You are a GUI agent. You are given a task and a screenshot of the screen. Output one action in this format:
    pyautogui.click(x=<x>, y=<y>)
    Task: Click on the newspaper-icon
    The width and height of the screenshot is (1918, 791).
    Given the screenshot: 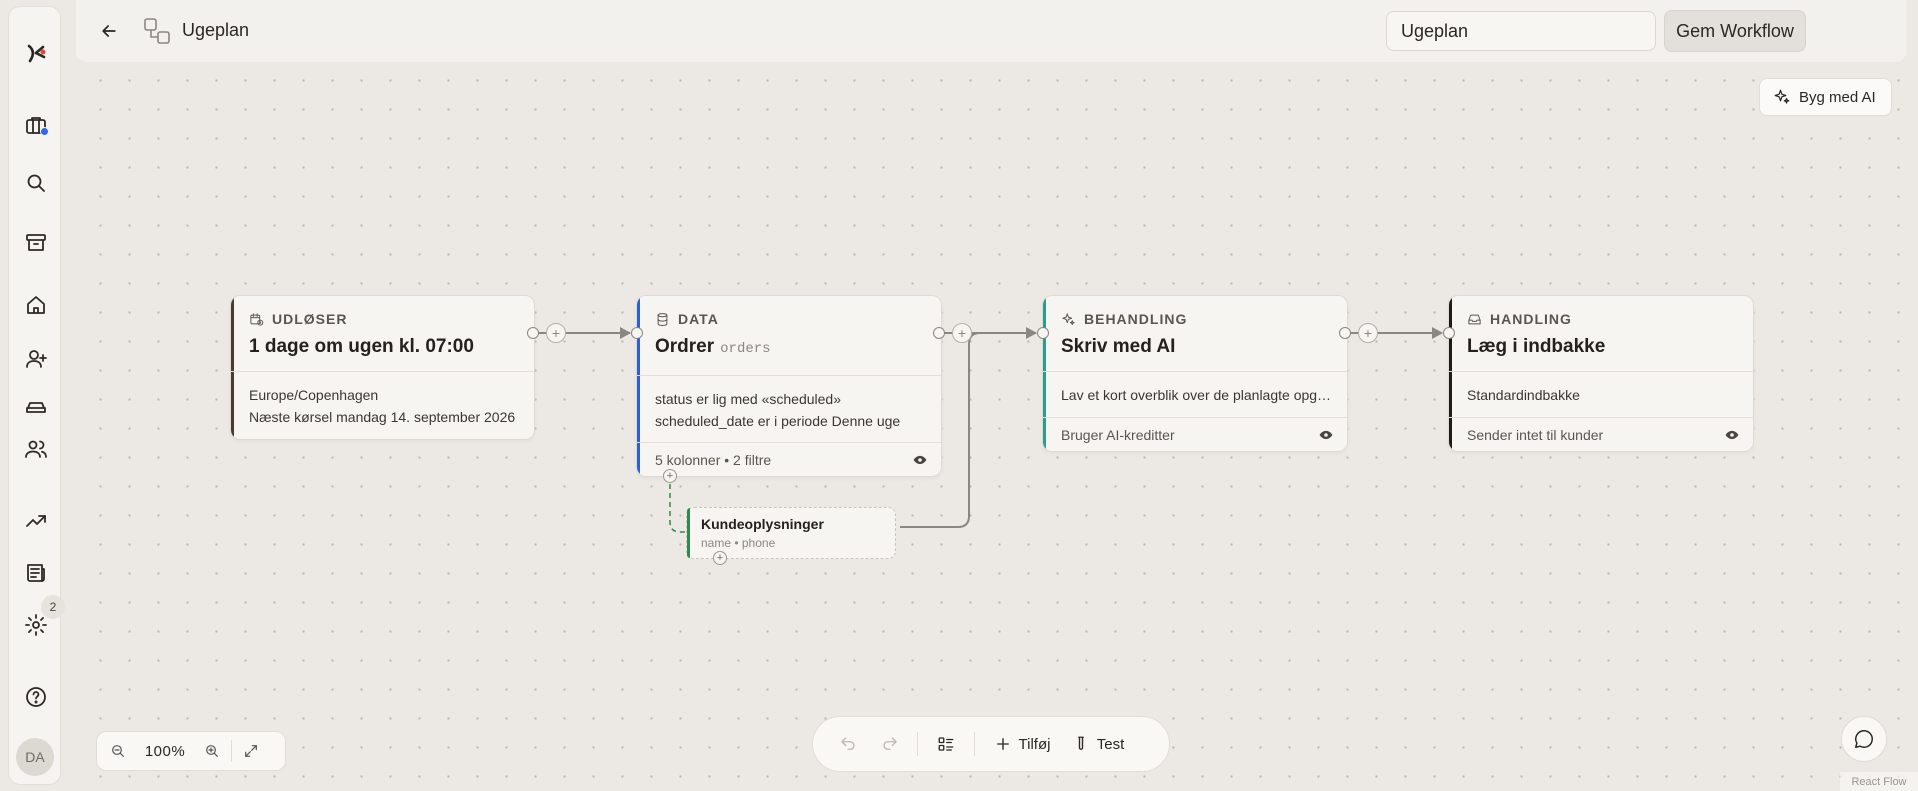 What is the action you would take?
    pyautogui.click(x=35, y=573)
    